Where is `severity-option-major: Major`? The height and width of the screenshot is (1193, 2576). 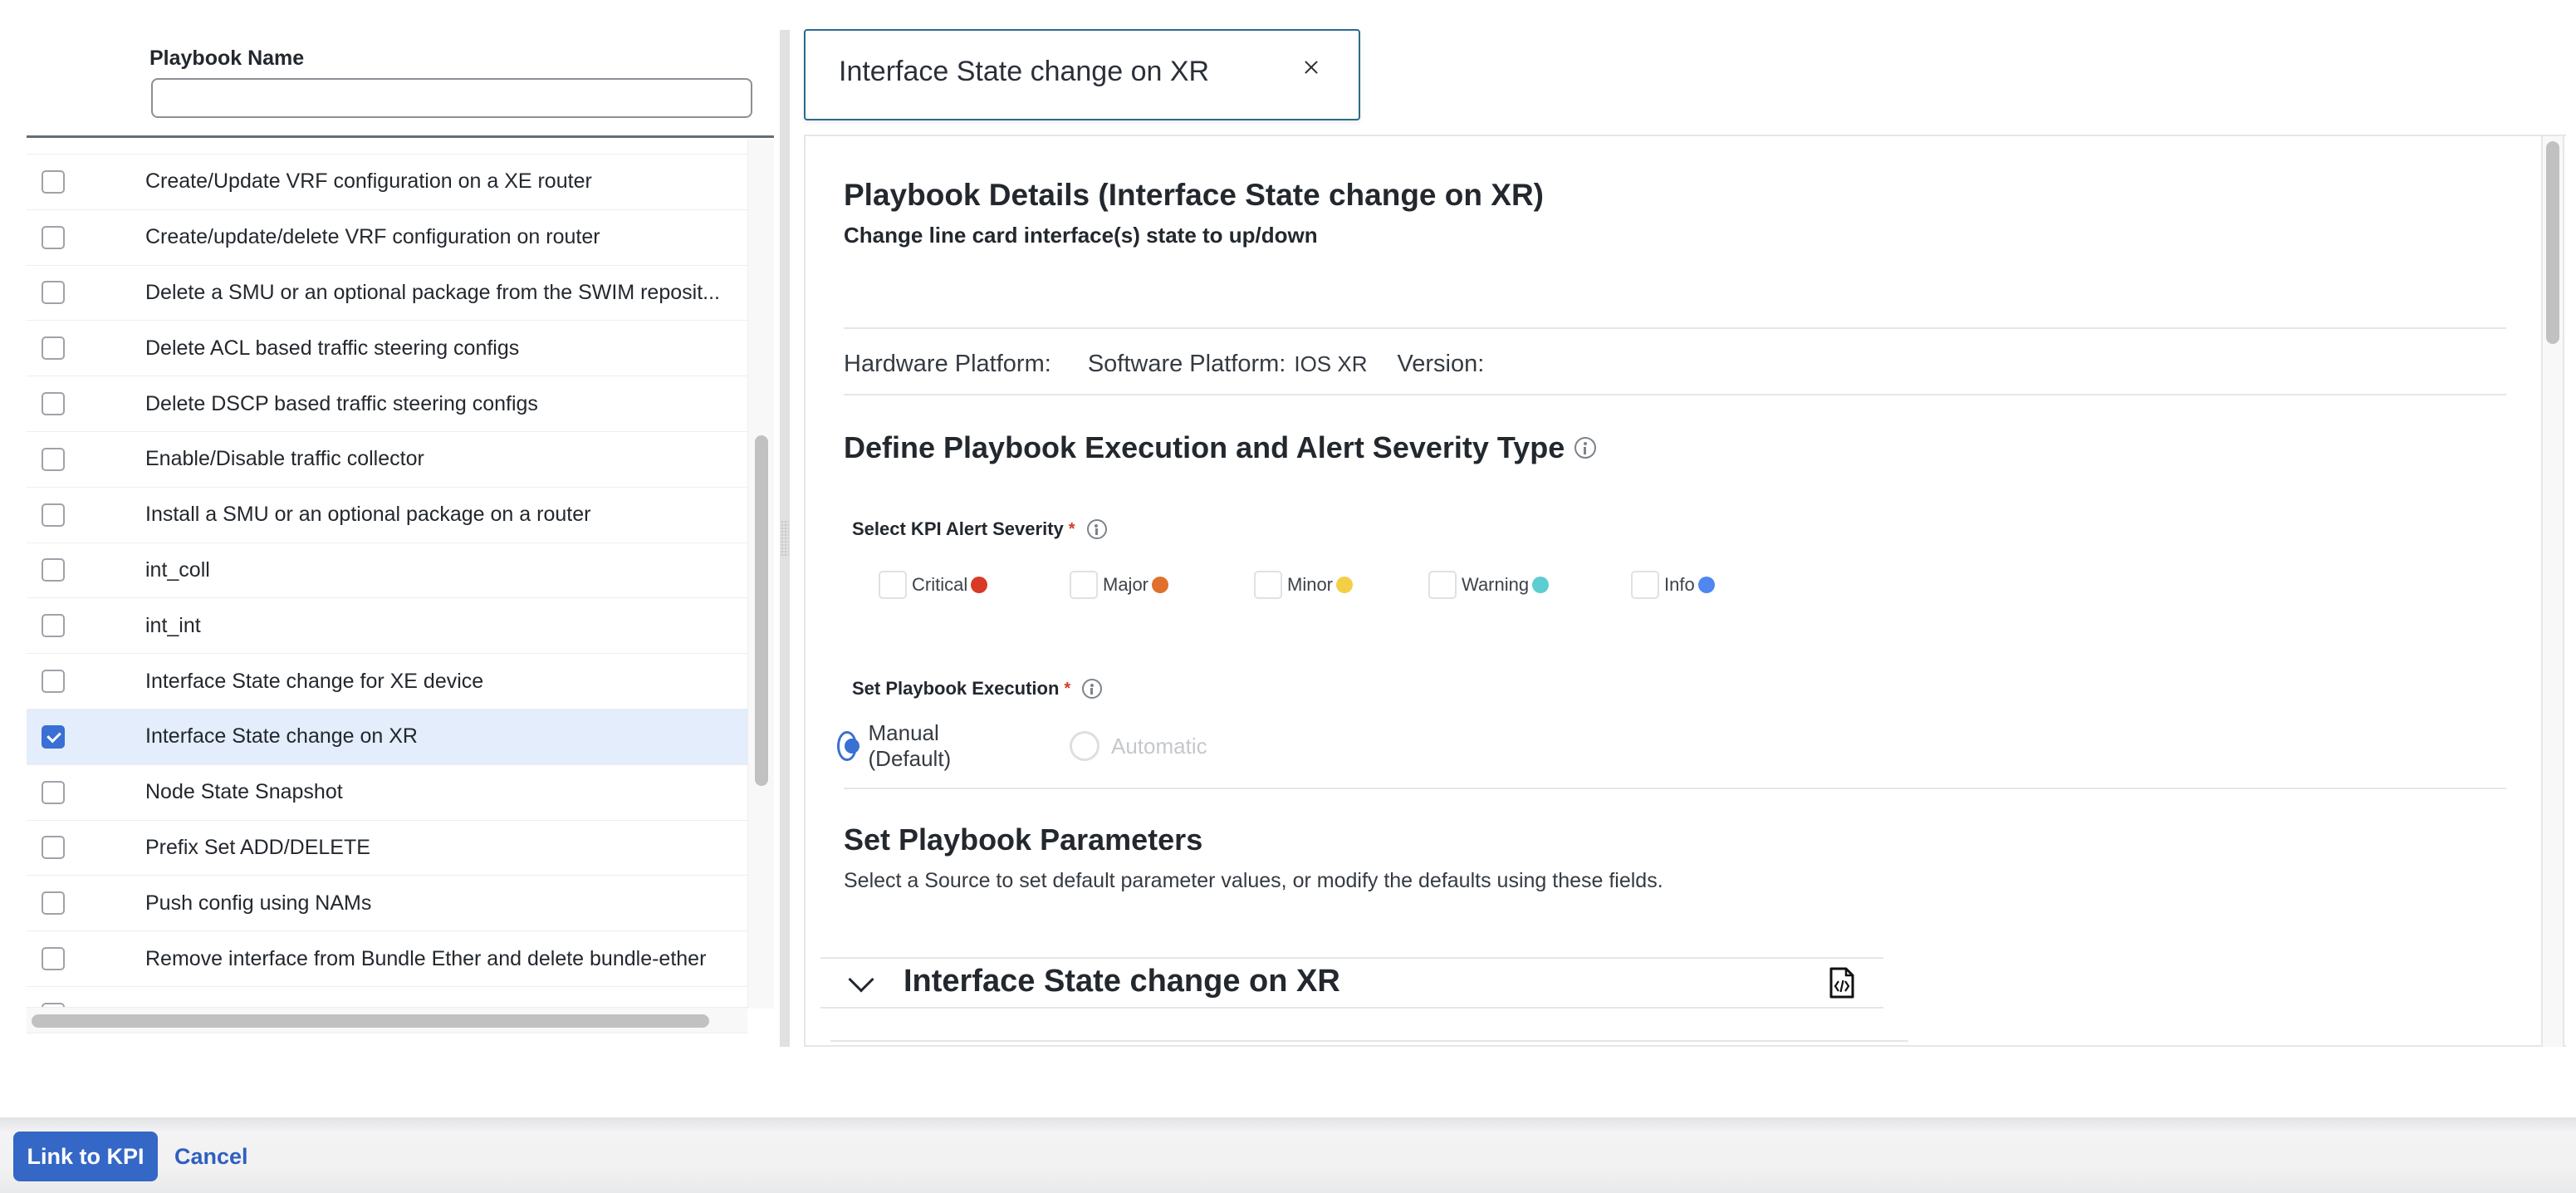
severity-option-major: Major is located at coordinates (1119, 585).